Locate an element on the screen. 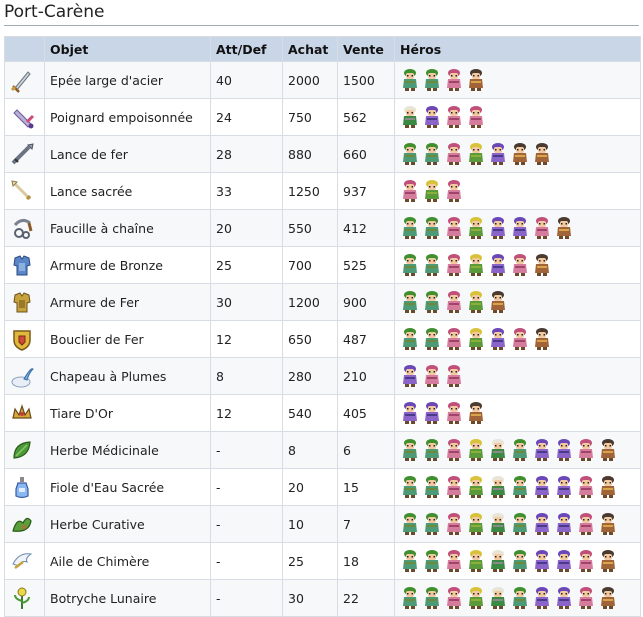 The width and height of the screenshot is (643, 617). item-sell-price: 900 is located at coordinates (366, 302).